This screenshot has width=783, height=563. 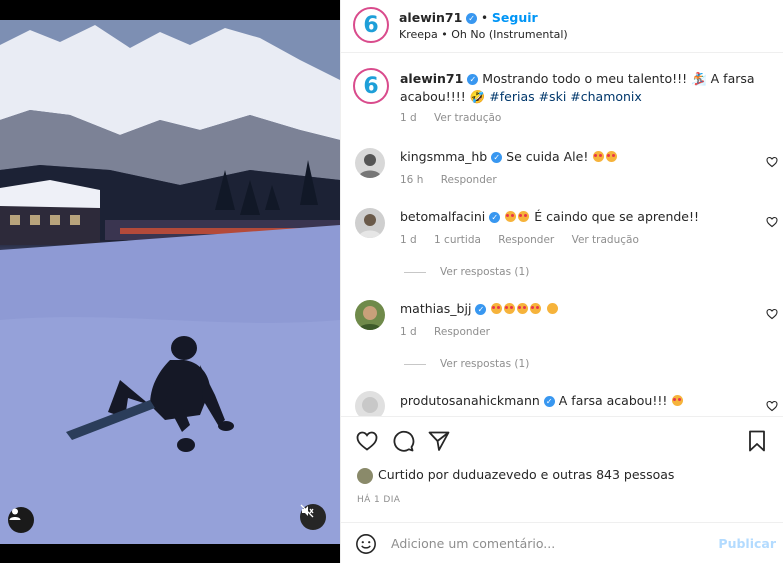 I want to click on comment-item: produtosanahickmann ✓ A farsa acabou!!!, so click(x=562, y=403).